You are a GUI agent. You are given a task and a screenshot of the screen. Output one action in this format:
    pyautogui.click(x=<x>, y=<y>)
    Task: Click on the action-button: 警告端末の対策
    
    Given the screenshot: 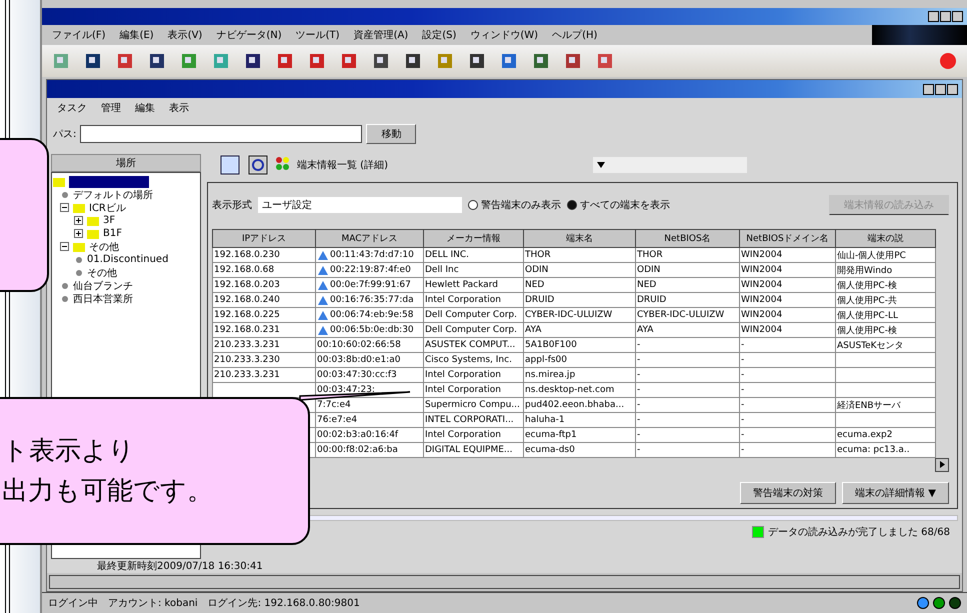 What is the action you would take?
    pyautogui.click(x=788, y=493)
    